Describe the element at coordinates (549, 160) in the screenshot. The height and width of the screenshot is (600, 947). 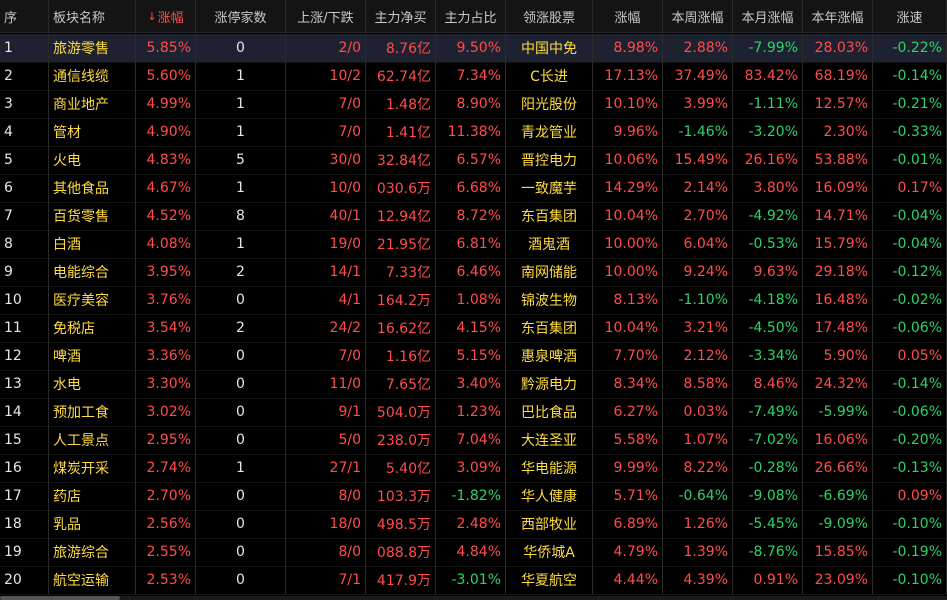
I see `cell-lead: 晋控电力` at that location.